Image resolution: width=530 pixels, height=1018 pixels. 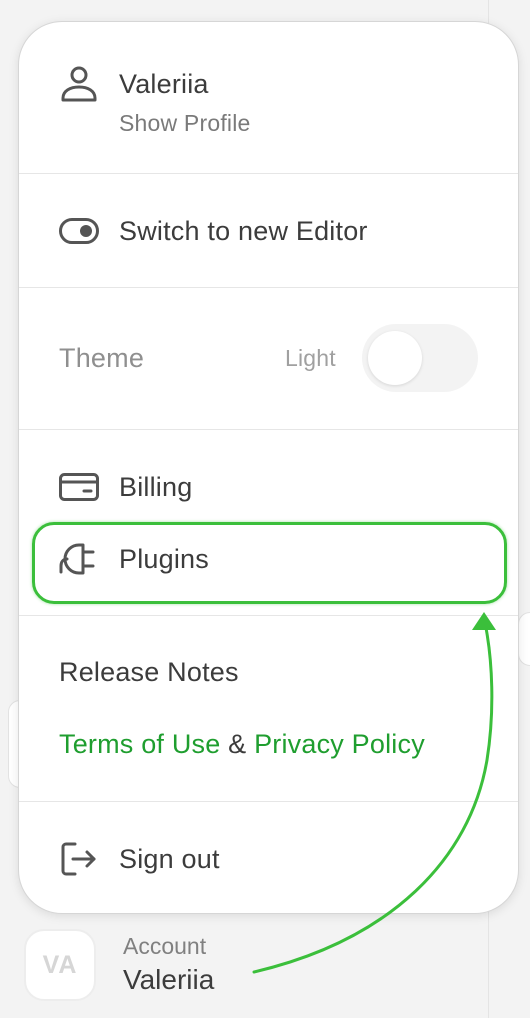 What do you see at coordinates (339, 744) in the screenshot?
I see `privacy-policy-link: Privacy Policy` at bounding box center [339, 744].